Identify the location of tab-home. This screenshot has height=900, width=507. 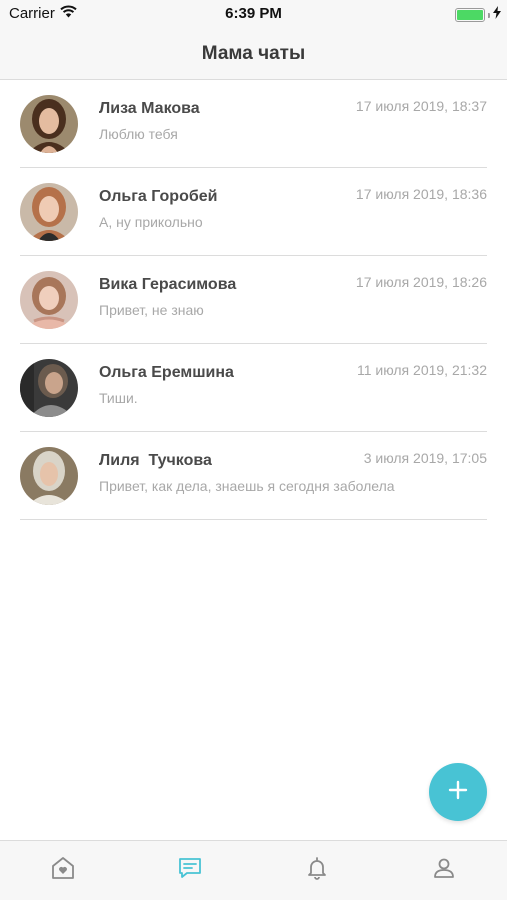
(63, 870).